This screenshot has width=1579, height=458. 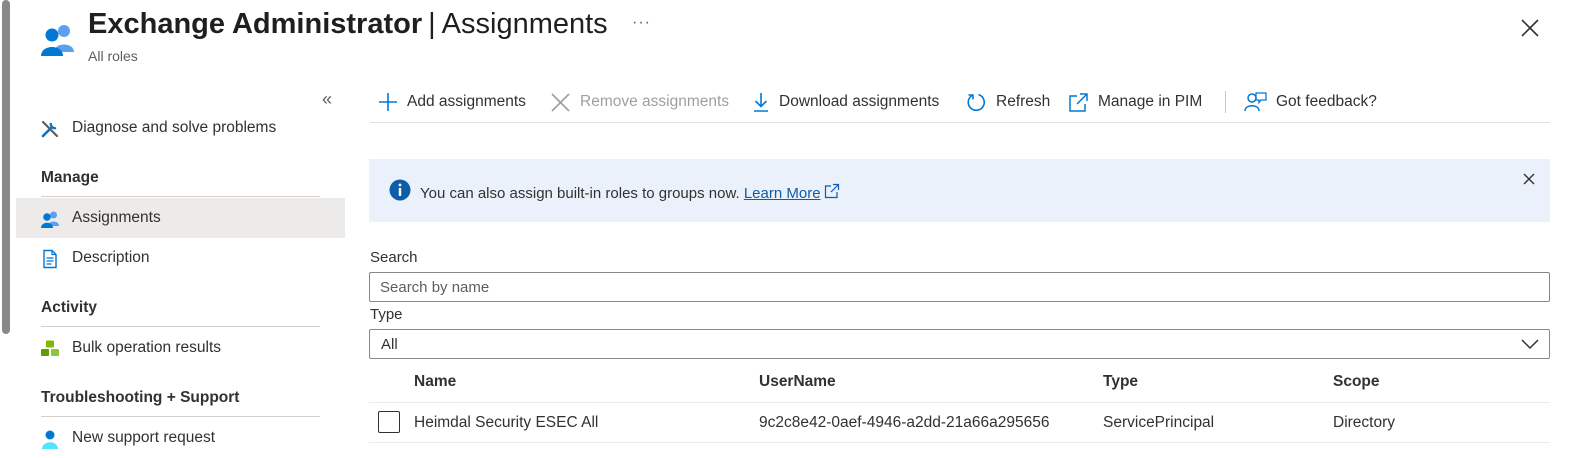 What do you see at coordinates (388, 102) in the screenshot?
I see `plus-icon` at bounding box center [388, 102].